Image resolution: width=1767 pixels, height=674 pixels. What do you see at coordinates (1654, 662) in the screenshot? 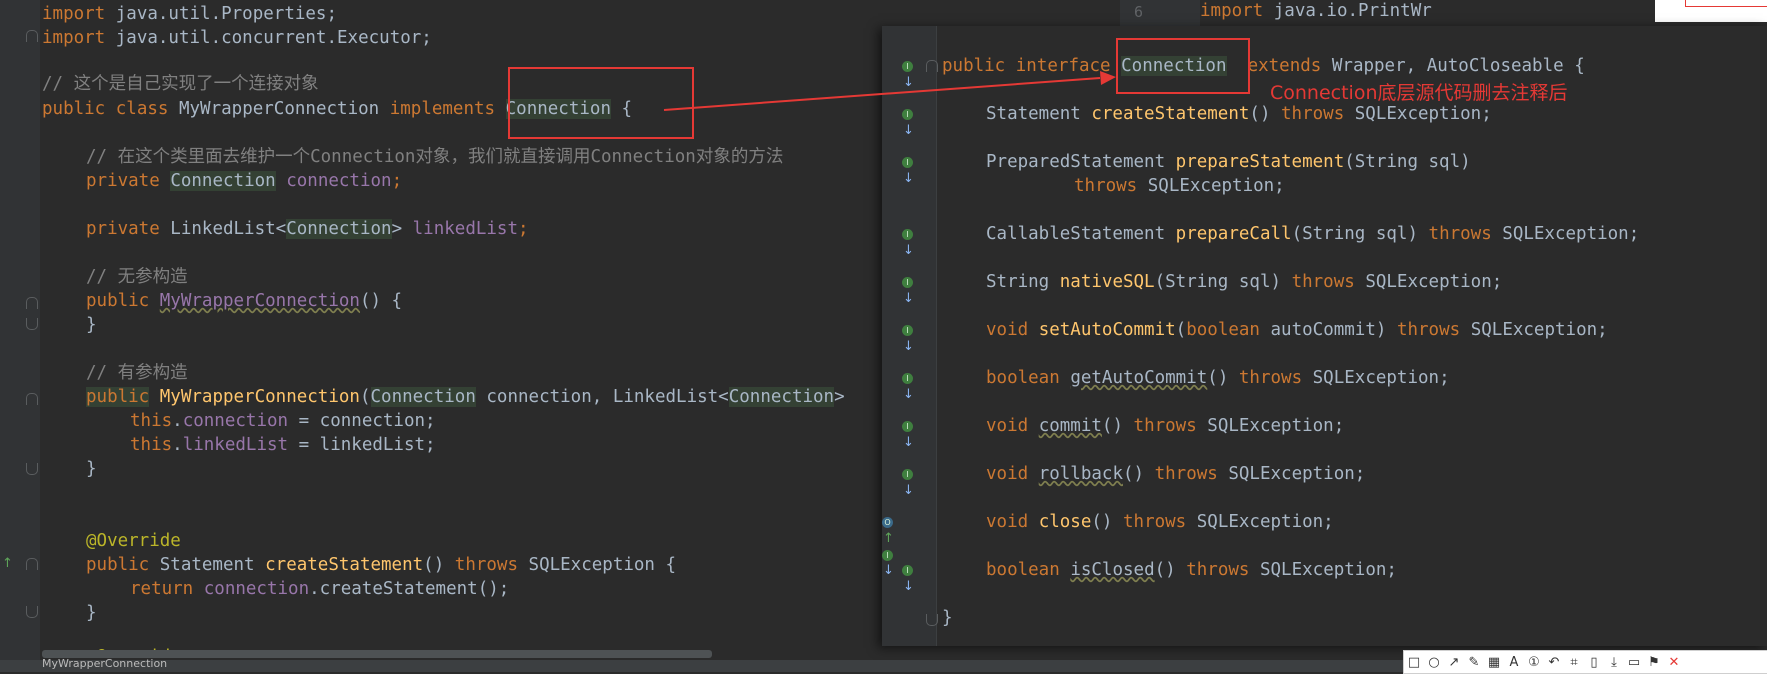
I see `bookmark-icon: ⚑` at bounding box center [1654, 662].